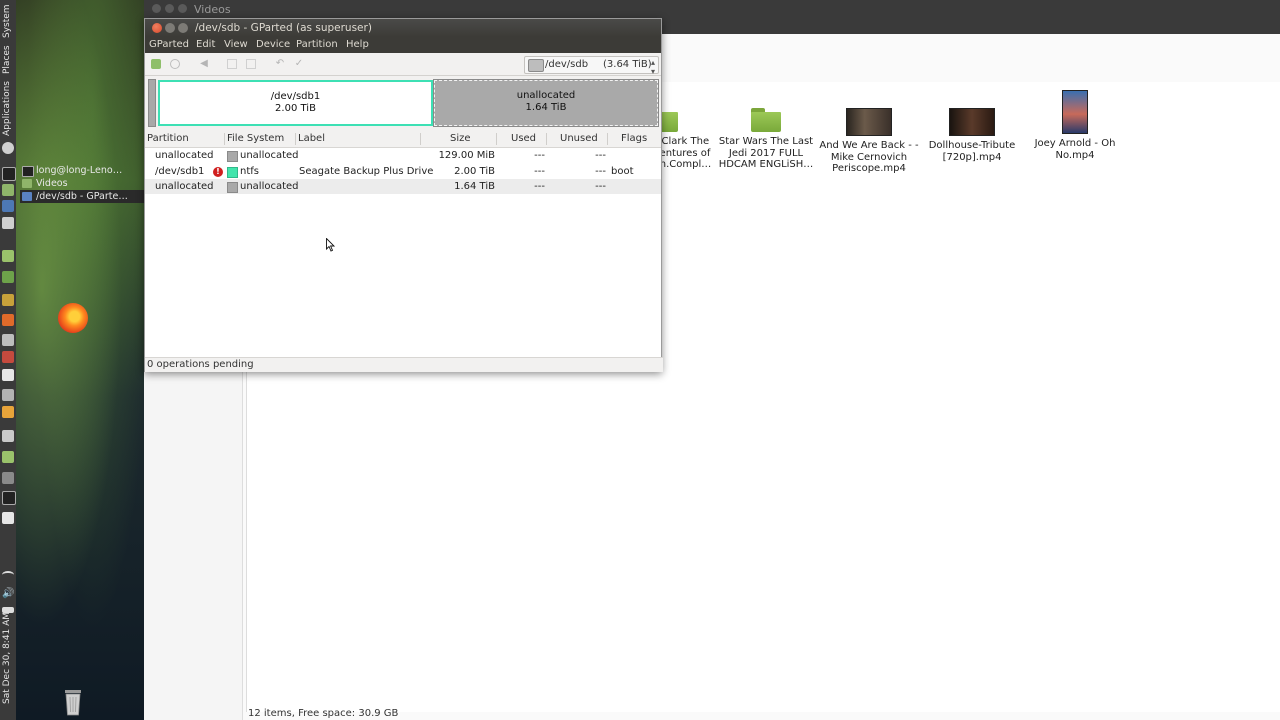 This screenshot has height=720, width=1280. I want to click on archive-icon, so click(8, 300).